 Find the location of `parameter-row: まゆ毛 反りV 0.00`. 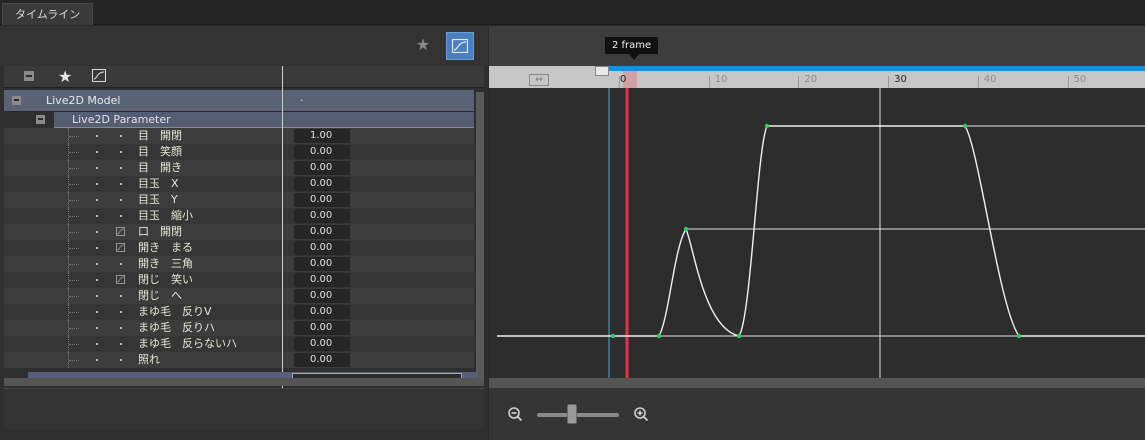

parameter-row: まゆ毛 反りV 0.00 is located at coordinates (239, 312).